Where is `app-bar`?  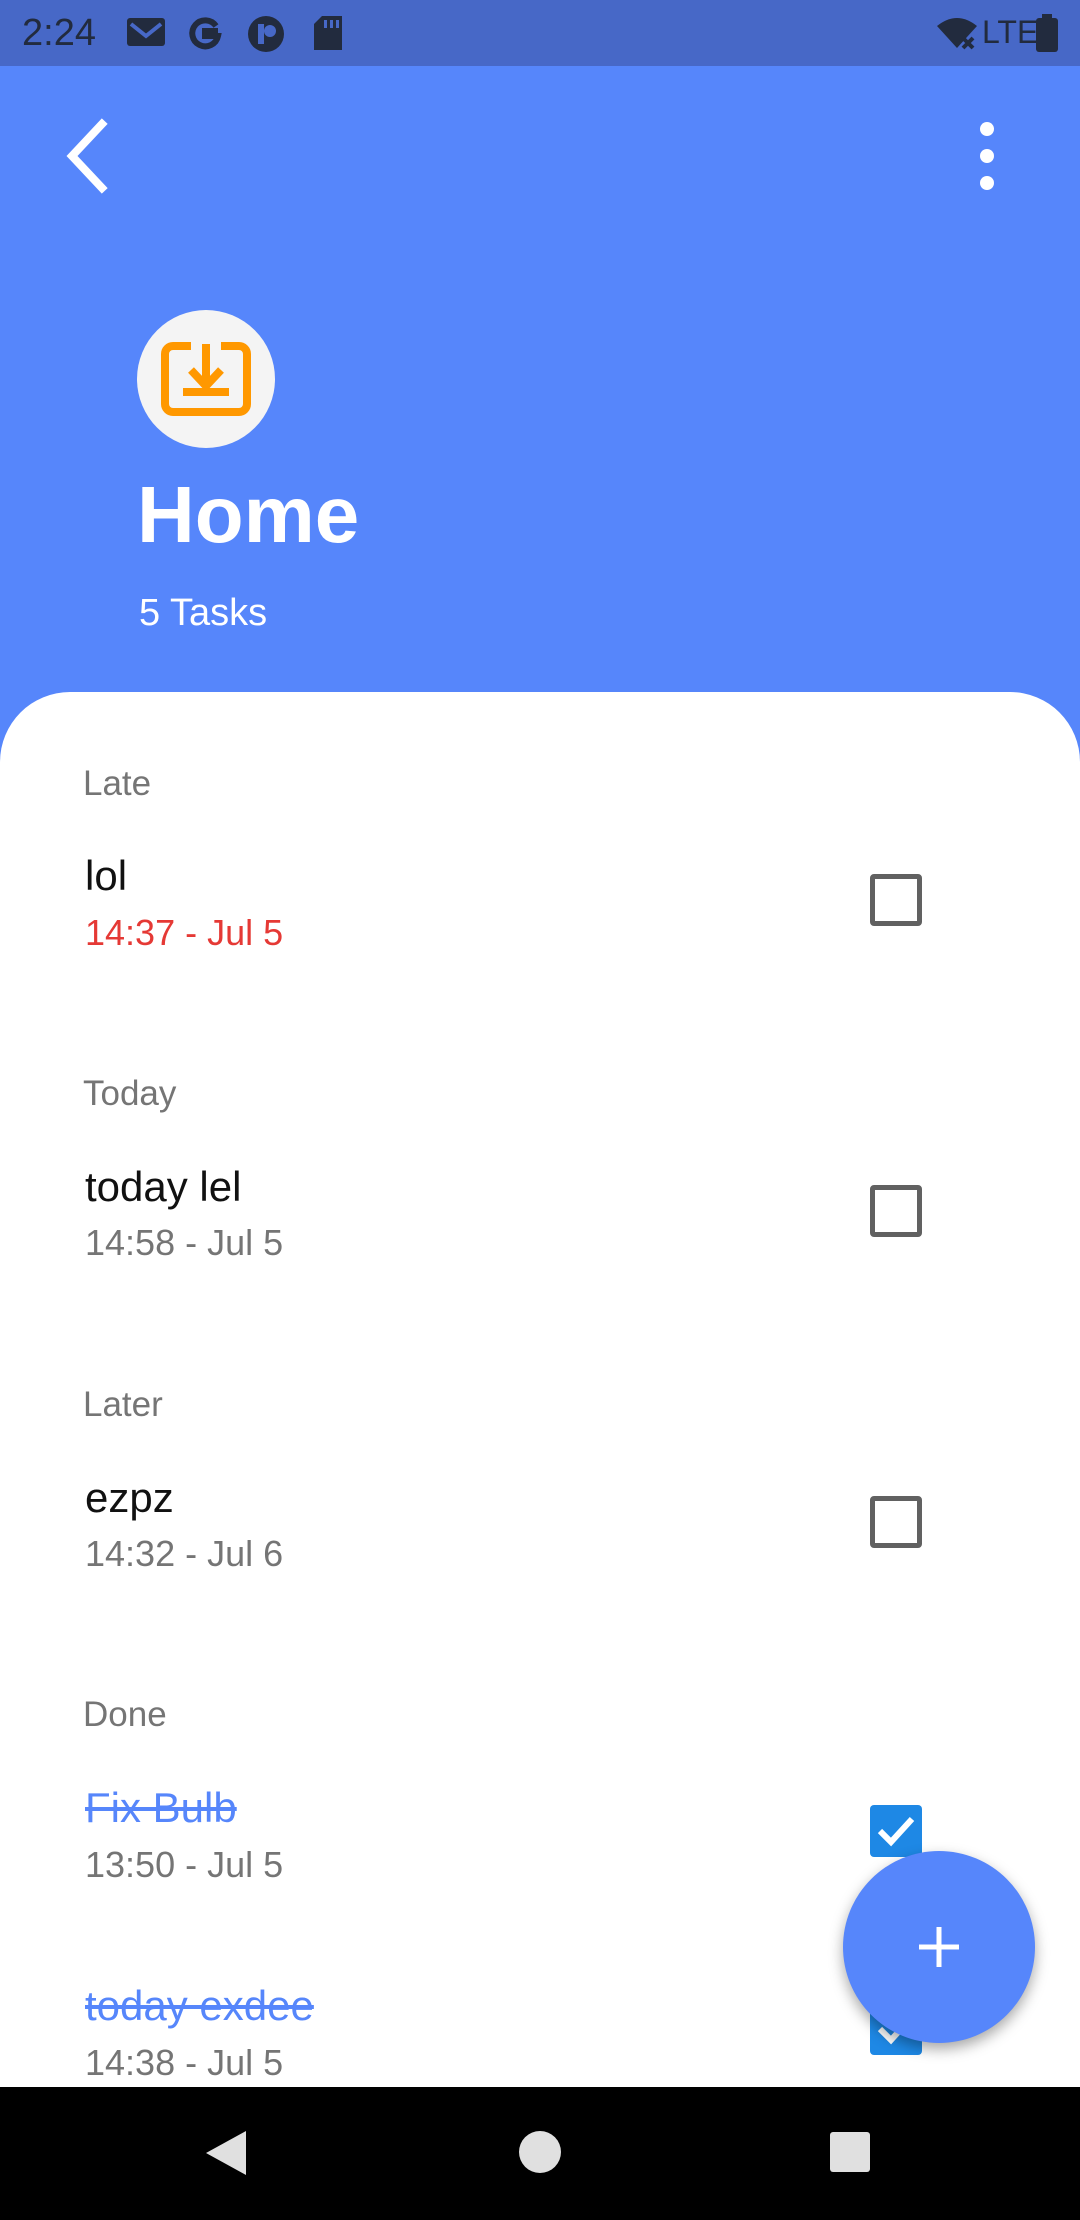 app-bar is located at coordinates (540, 151).